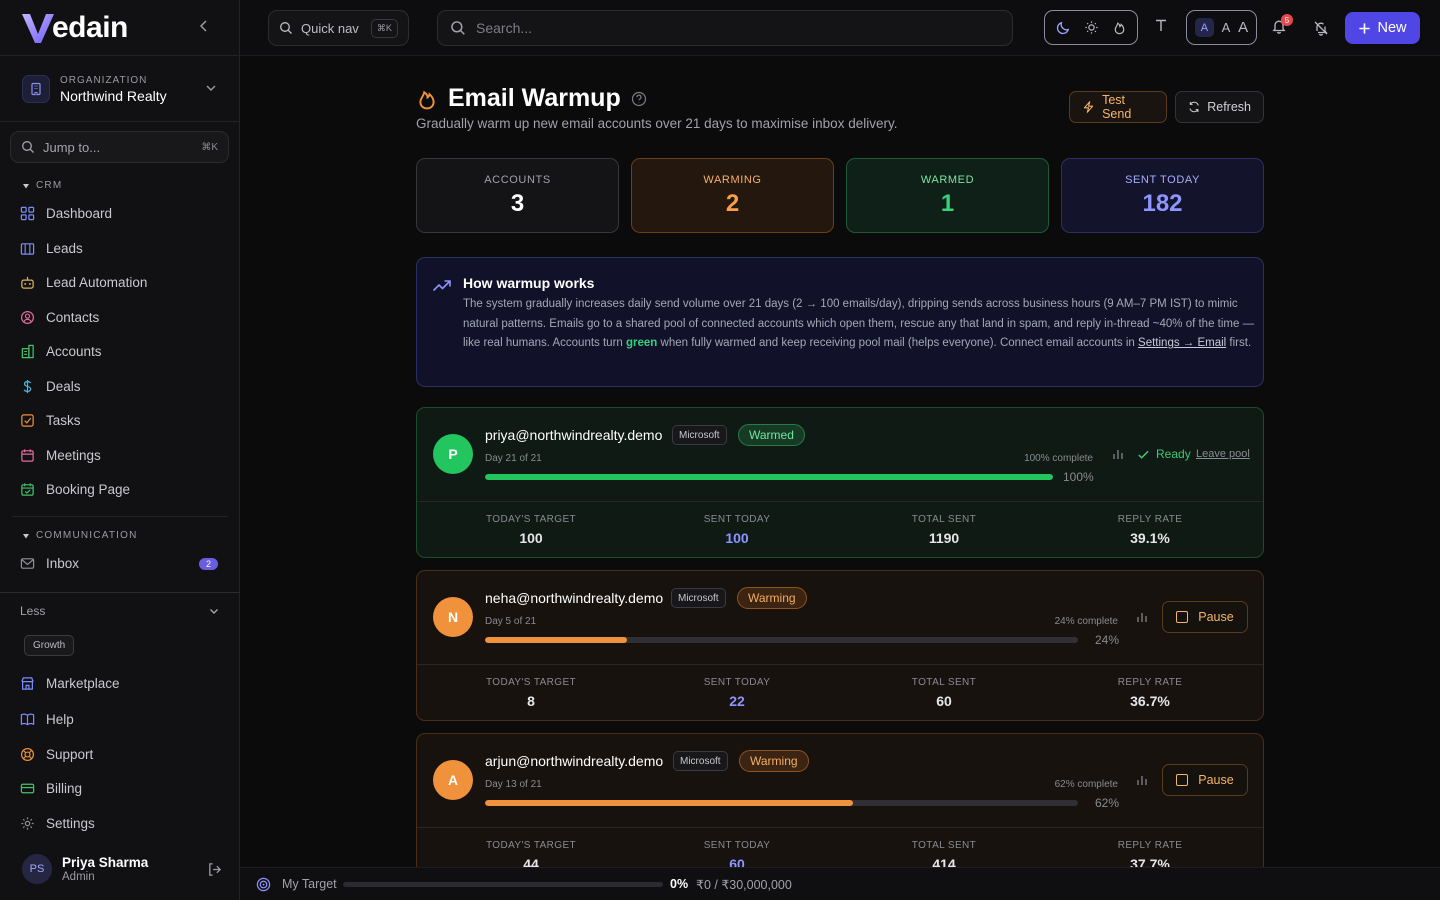 The height and width of the screenshot is (900, 1440). I want to click on stat-card-accounts: ACCOUNTS 3, so click(517, 195).